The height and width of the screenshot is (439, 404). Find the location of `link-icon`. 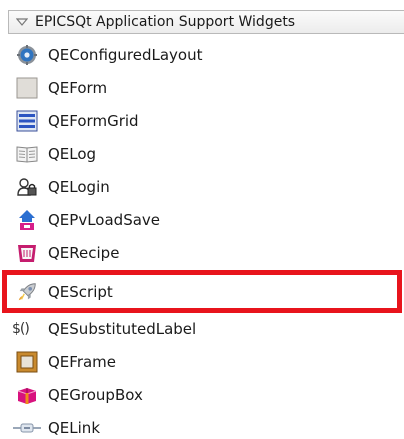

link-icon is located at coordinates (27, 428).